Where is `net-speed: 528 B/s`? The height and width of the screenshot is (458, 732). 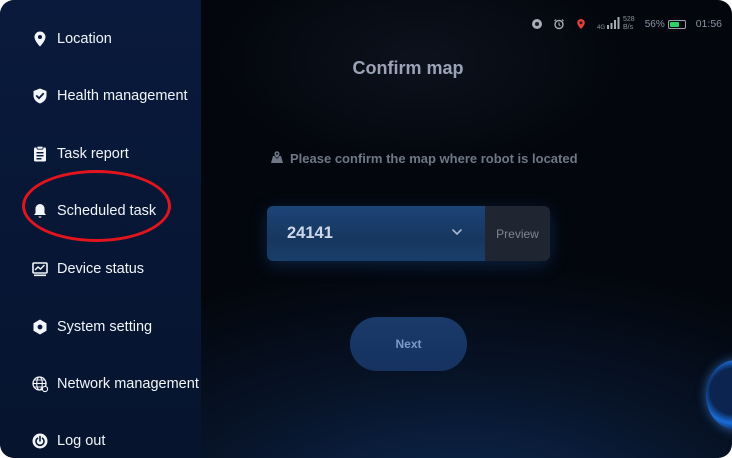
net-speed: 528 B/s is located at coordinates (629, 24).